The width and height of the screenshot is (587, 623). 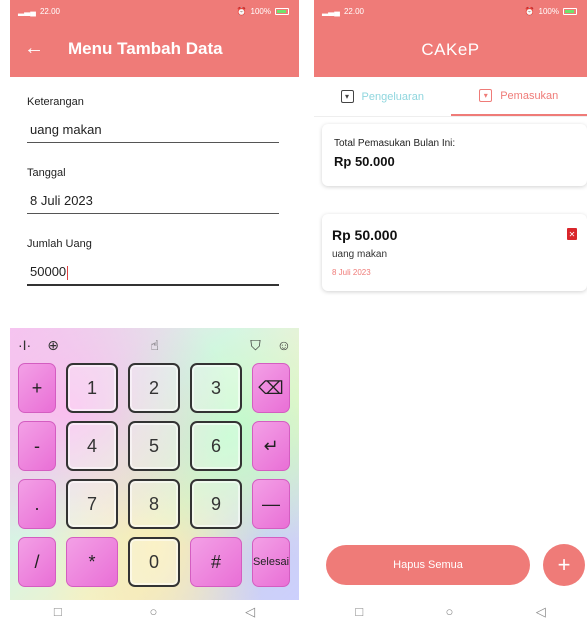 I want to click on key-3: 3, so click(x=216, y=388).